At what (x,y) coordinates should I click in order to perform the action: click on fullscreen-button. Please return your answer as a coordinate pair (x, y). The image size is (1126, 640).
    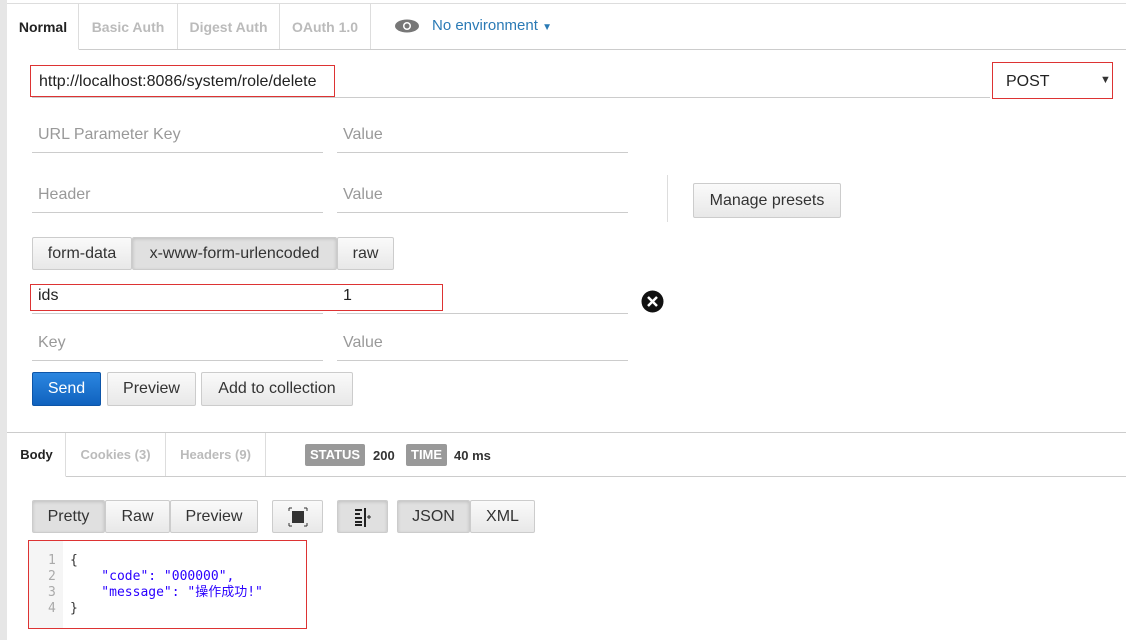
    Looking at the image, I should click on (297, 516).